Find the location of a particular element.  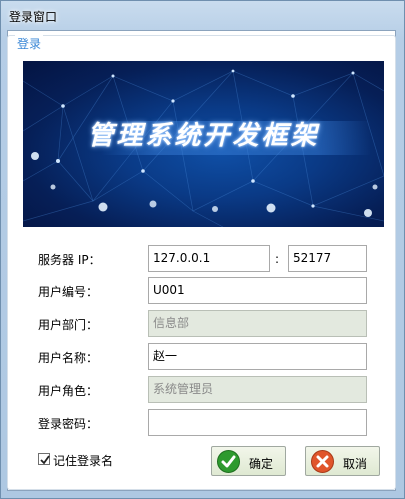

user-code-input: U001 is located at coordinates (257, 290).